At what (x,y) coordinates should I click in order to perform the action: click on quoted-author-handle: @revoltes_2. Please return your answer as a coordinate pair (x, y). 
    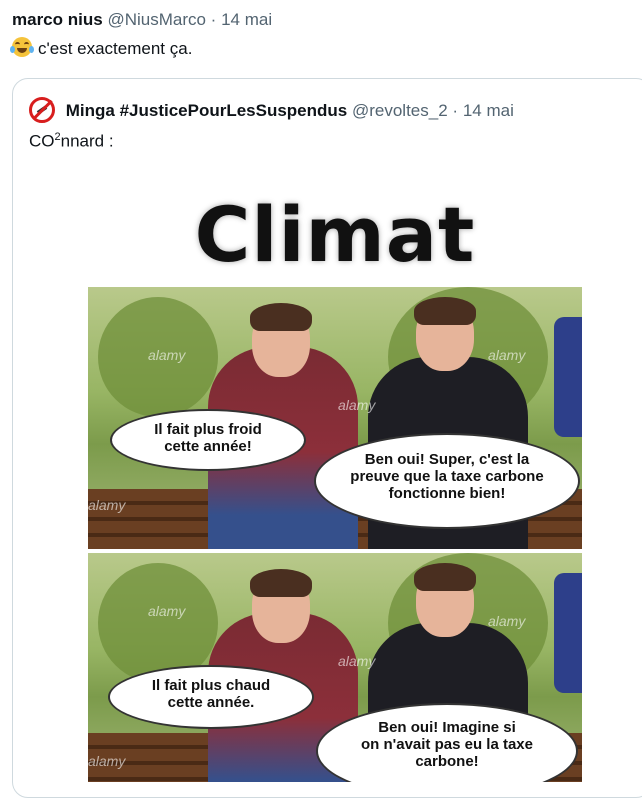
    Looking at the image, I should click on (400, 110).